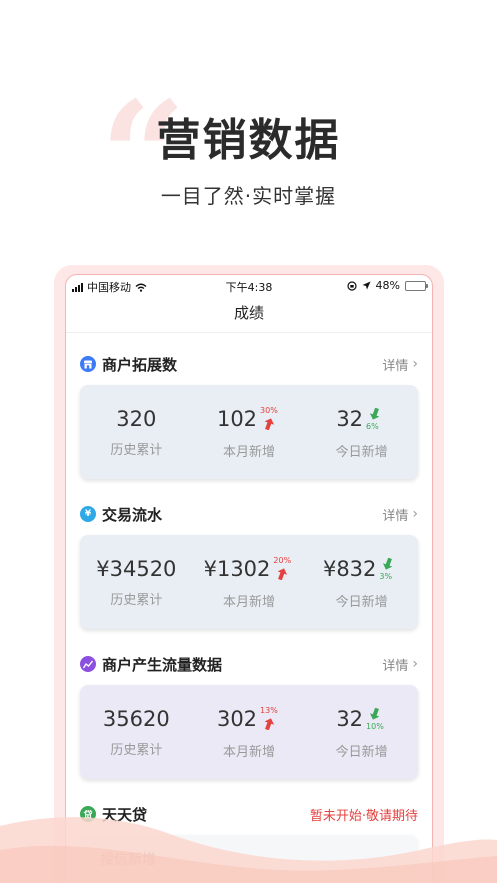  What do you see at coordinates (88, 814) in the screenshot?
I see `loan-icon: 贷` at bounding box center [88, 814].